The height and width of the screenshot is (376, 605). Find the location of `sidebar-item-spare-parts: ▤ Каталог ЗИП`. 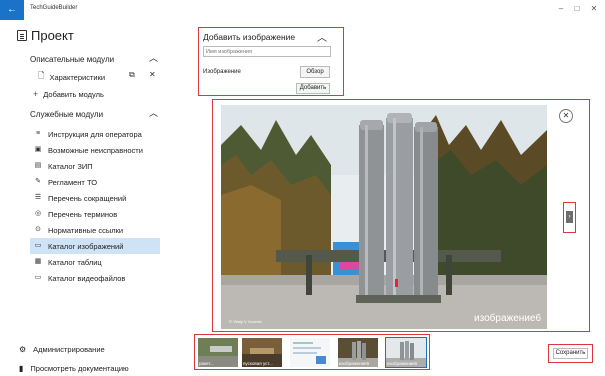

sidebar-item-spare-parts: ▤ Каталог ЗИП is located at coordinates (95, 166).